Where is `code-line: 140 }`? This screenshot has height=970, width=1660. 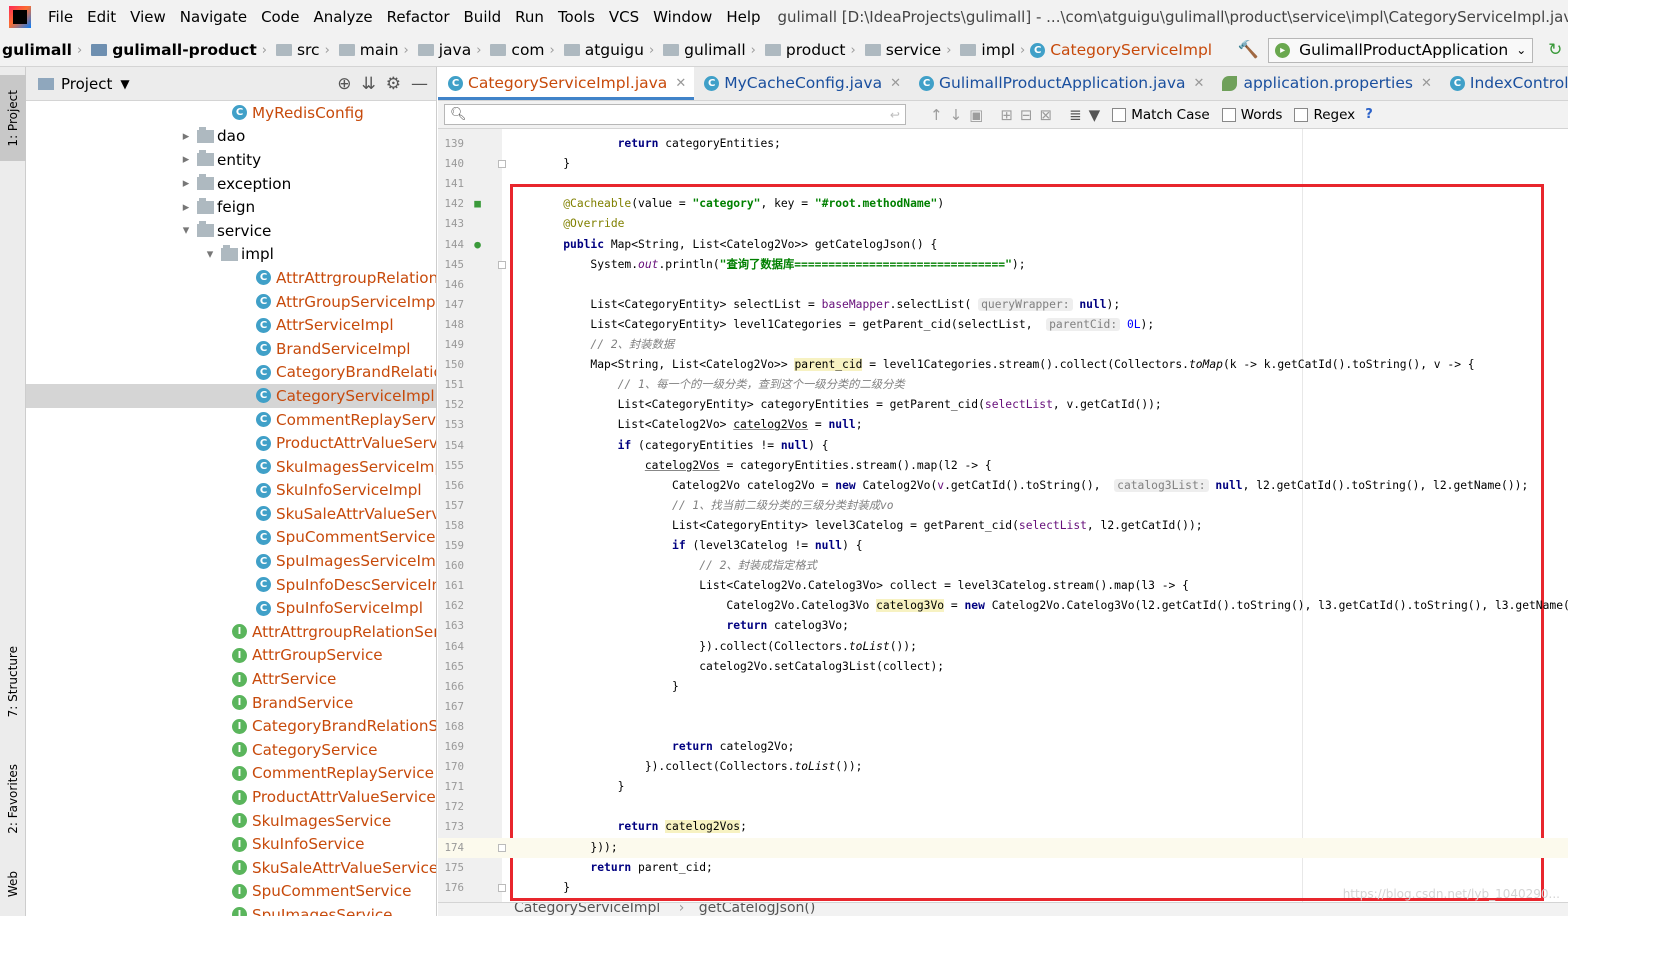 code-line: 140 } is located at coordinates (1003, 164).